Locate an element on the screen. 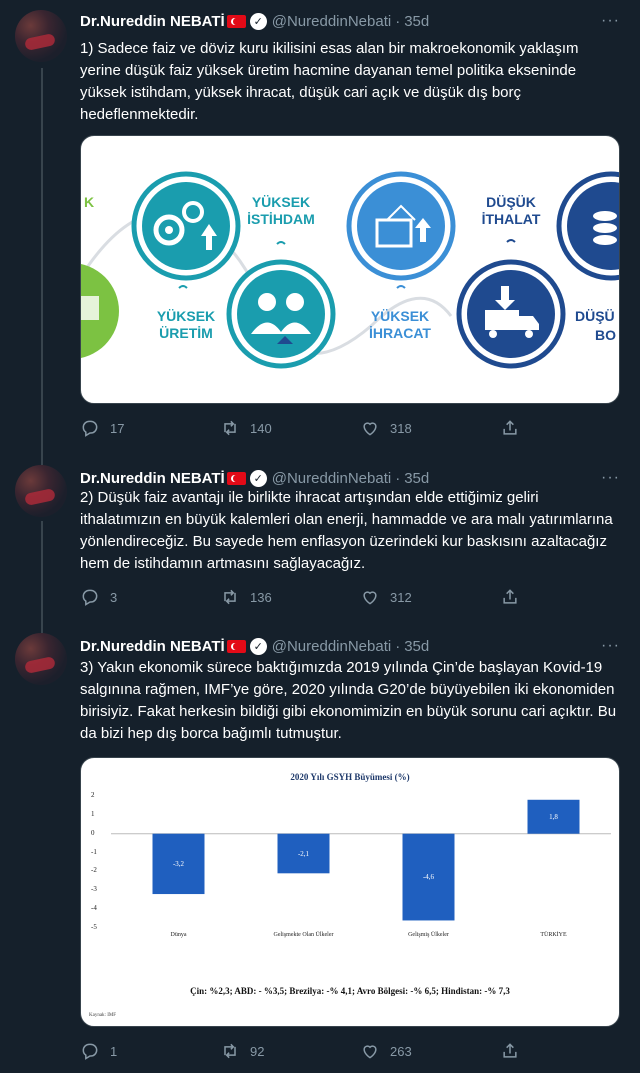 This screenshot has height=1073, width=640. y-tick-label: -4 is located at coordinates (94, 908).